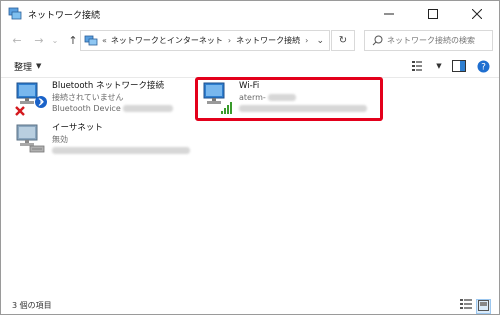  Describe the element at coordinates (250, 305) in the screenshot. I see `status-bar: 3 個の項目` at that location.